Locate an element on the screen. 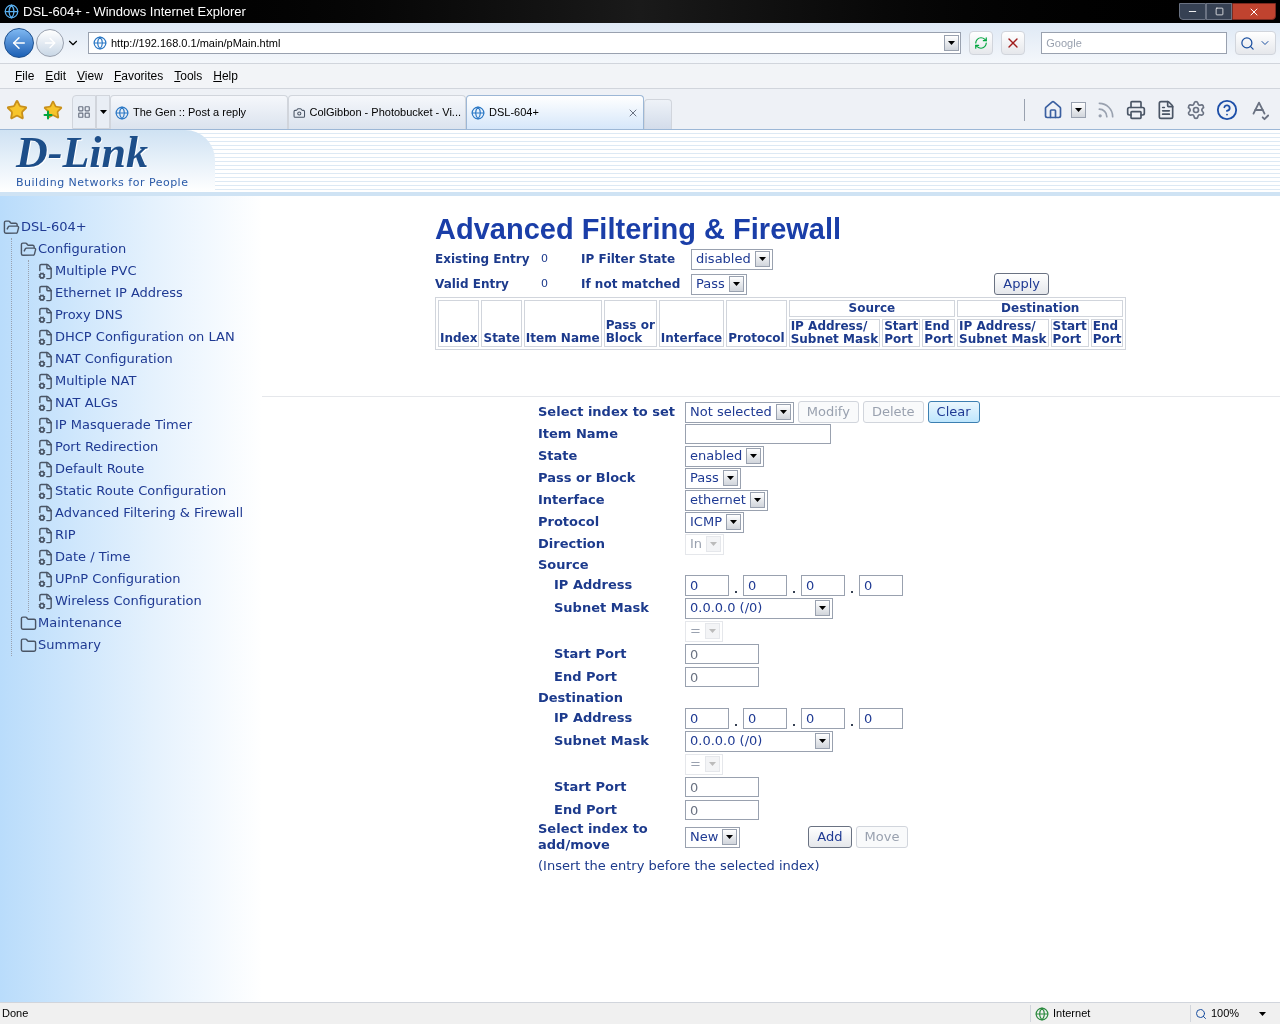 This screenshot has width=1280, height=1024. minimize-button is located at coordinates (1192, 11).